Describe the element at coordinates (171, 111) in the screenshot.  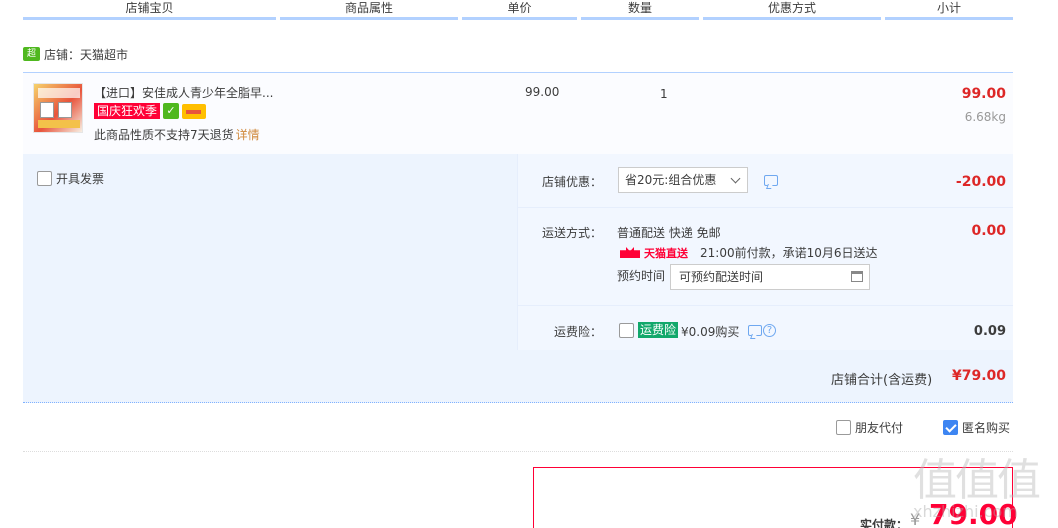
I see `service-badge-icon: ✓` at that location.